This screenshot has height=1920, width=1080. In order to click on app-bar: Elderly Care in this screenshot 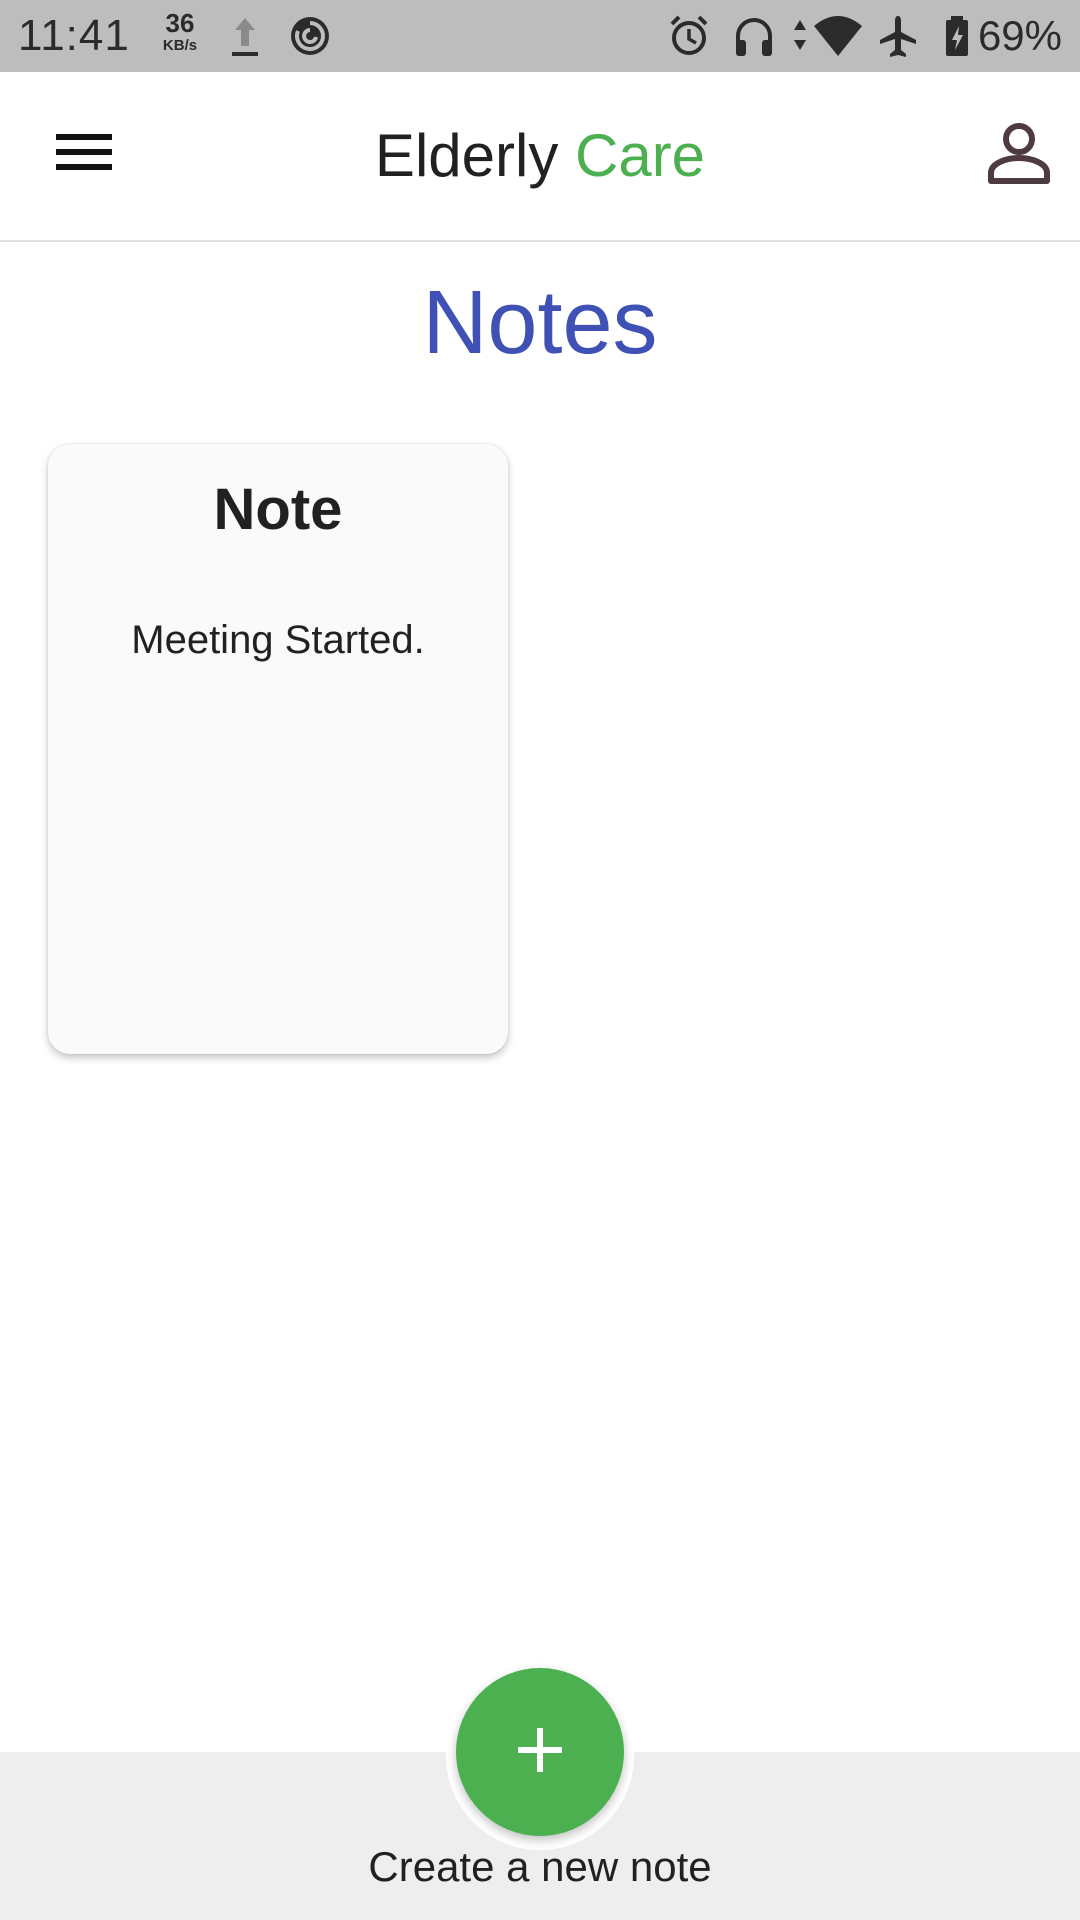, I will do `click(540, 157)`.